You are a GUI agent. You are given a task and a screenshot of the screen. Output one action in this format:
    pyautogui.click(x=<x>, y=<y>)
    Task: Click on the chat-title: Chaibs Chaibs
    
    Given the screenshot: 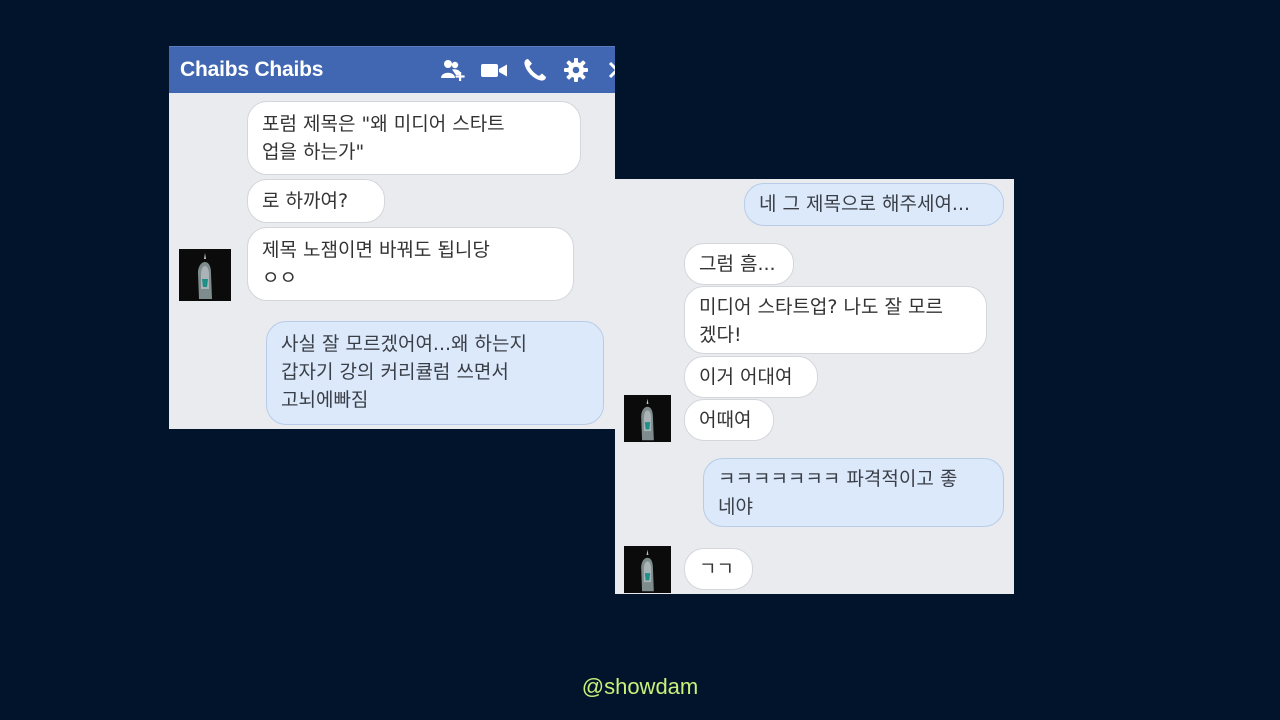 What is the action you would take?
    pyautogui.click(x=251, y=70)
    